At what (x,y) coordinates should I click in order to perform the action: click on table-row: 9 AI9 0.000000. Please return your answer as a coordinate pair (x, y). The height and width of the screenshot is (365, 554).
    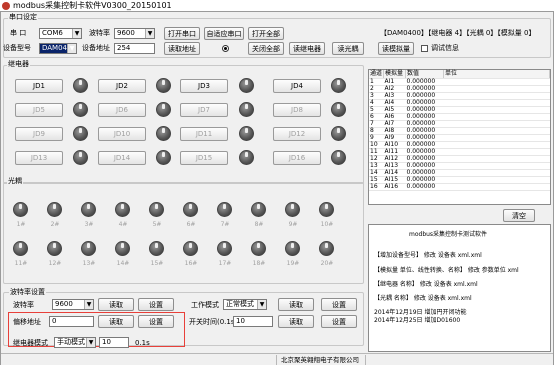
    Looking at the image, I should click on (459, 138).